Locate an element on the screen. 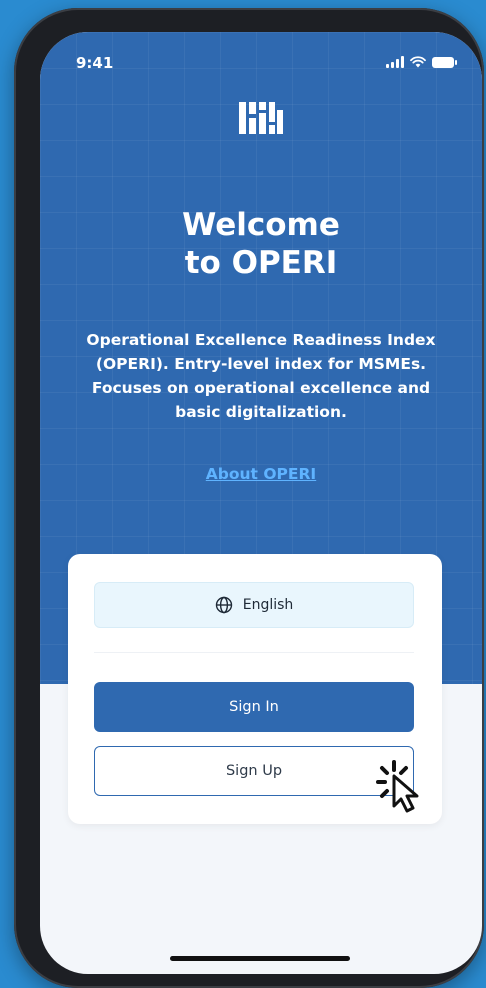 The width and height of the screenshot is (486, 988). wifi-icon is located at coordinates (418, 62).